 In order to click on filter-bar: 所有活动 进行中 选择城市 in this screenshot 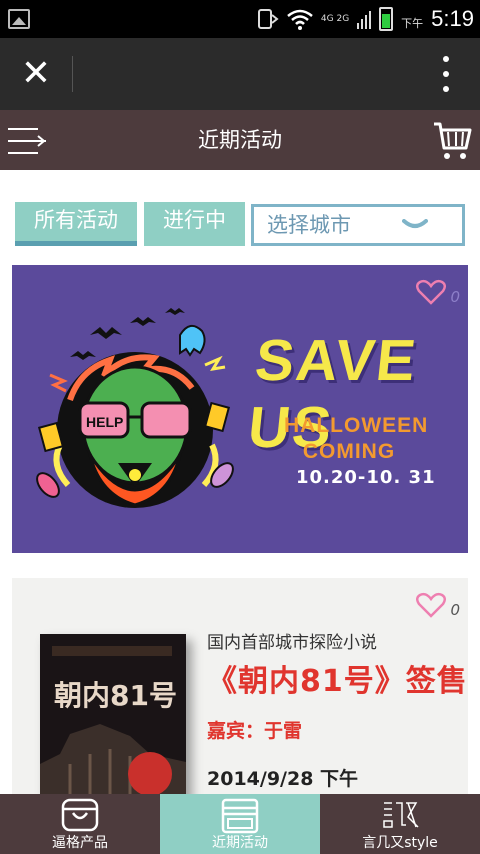, I will do `click(240, 225)`.